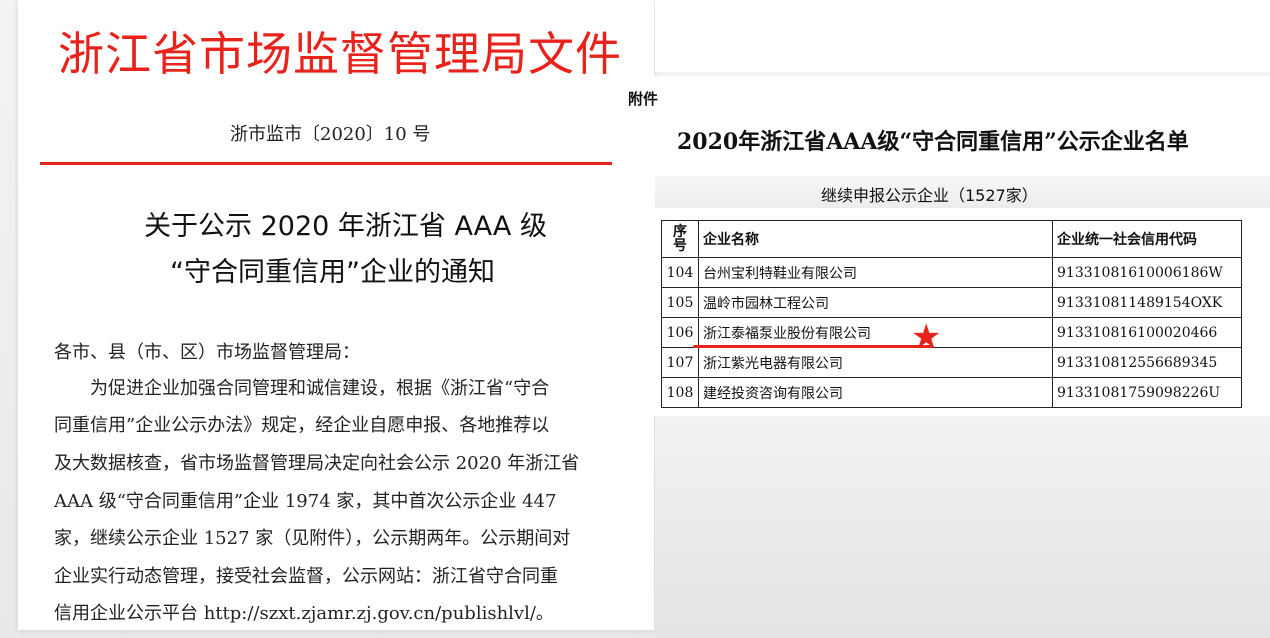 The image size is (1270, 638). What do you see at coordinates (330, 134) in the screenshot?
I see `document-number: 浙市监市〔2020〕10 号` at bounding box center [330, 134].